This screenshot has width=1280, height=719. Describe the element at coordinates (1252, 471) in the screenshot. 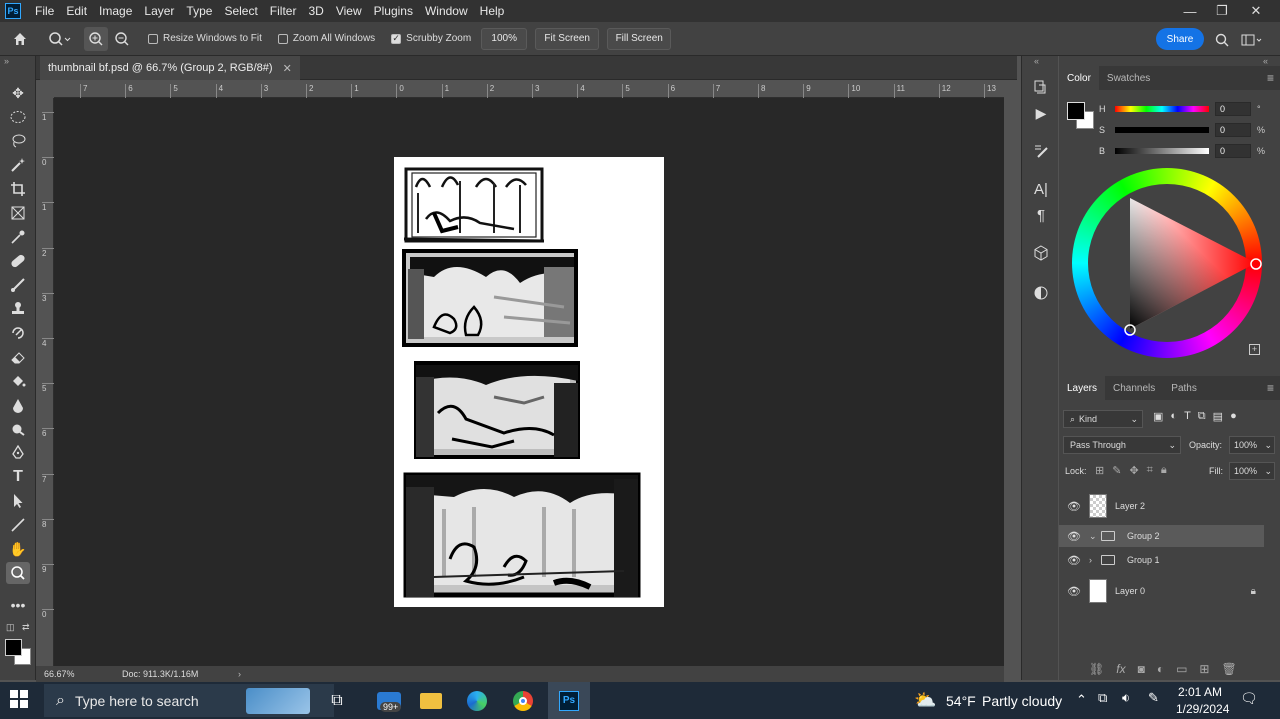

I see `fill-field: 100% ⌄` at that location.